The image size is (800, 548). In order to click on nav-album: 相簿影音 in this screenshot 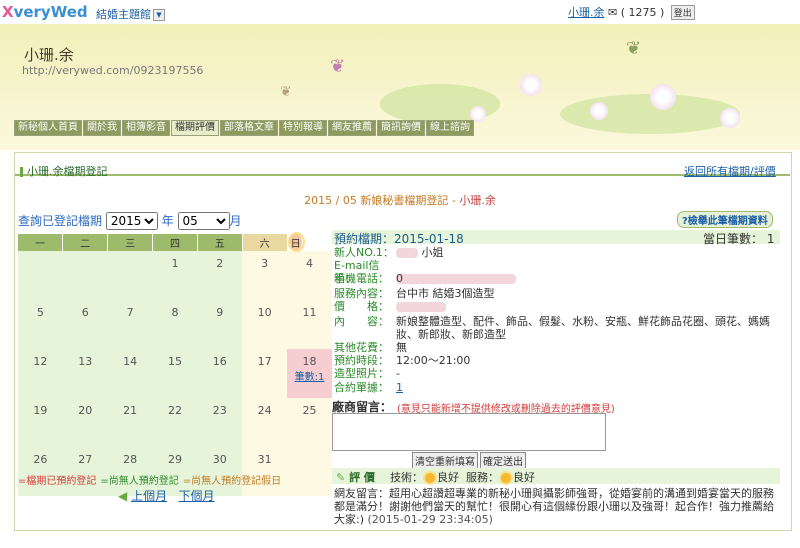, I will do `click(146, 128)`.